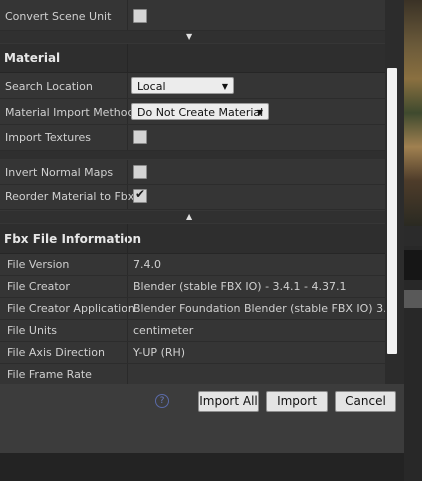  What do you see at coordinates (32, 330) in the screenshot?
I see `info-label: File Units` at bounding box center [32, 330].